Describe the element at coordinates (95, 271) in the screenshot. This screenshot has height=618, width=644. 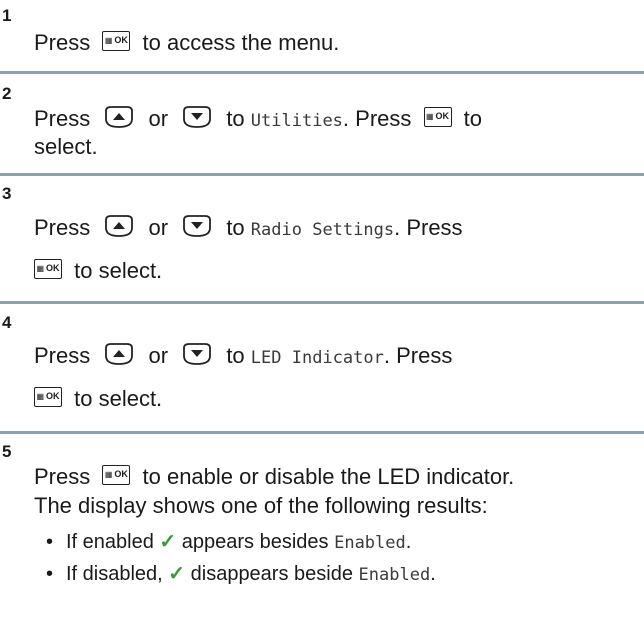
I see `step-3-line-2: ▦ OK to select.` at that location.